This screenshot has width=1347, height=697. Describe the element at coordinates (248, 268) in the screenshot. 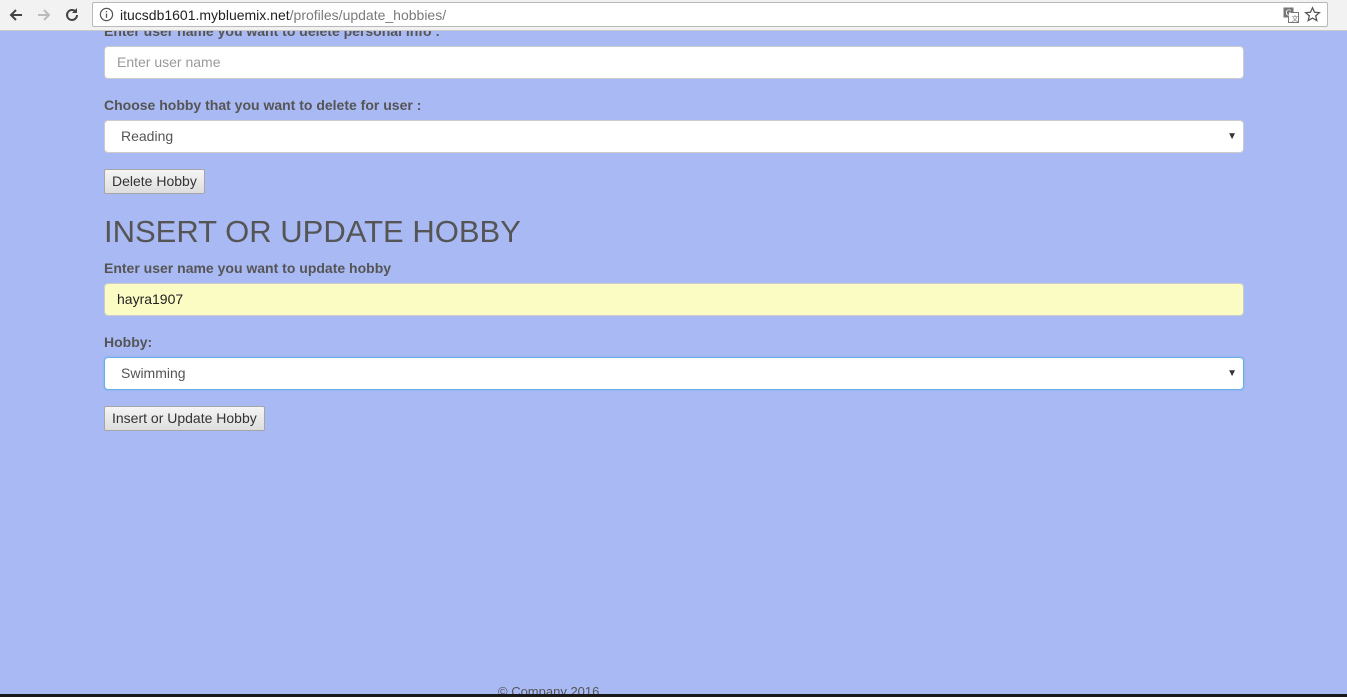

I see `update-username-label: Enter user name you want to update hobby` at that location.